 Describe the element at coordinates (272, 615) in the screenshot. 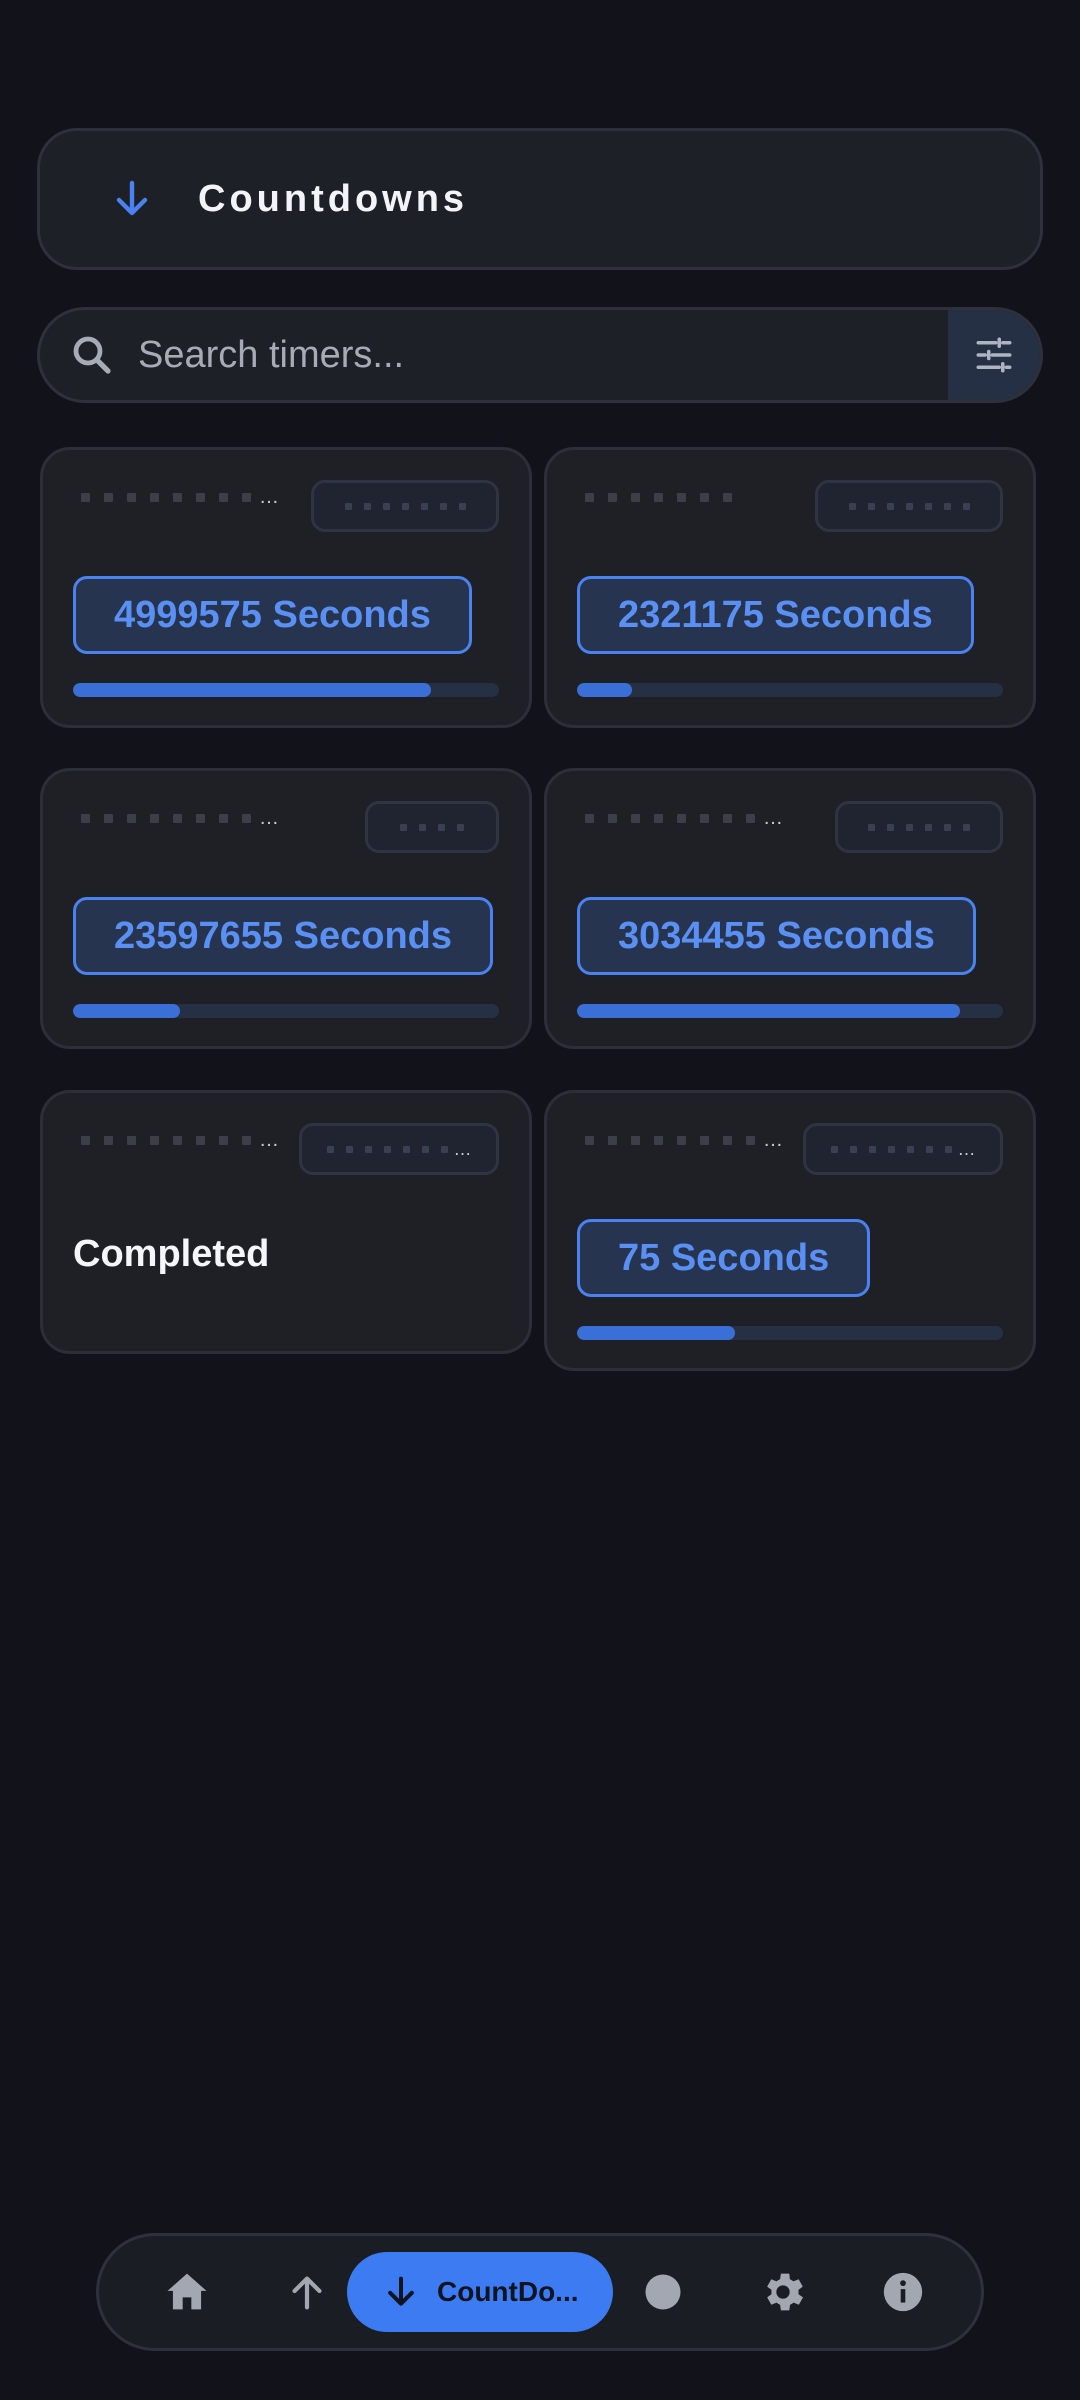

I see `timer-value-badge: 4999575 Seconds` at that location.